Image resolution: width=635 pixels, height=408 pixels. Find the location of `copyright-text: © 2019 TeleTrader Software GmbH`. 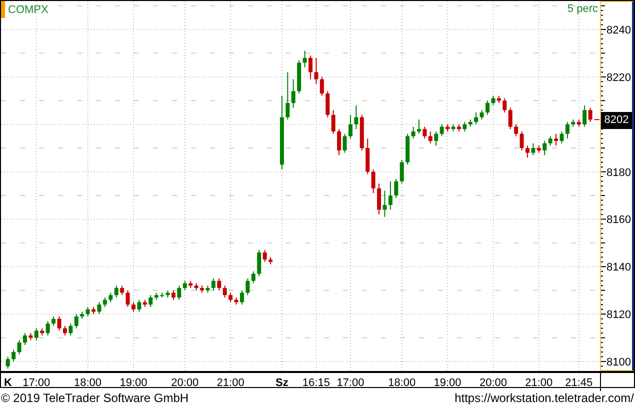

copyright-text: © 2019 TeleTrader Software GmbH is located at coordinates (95, 398).